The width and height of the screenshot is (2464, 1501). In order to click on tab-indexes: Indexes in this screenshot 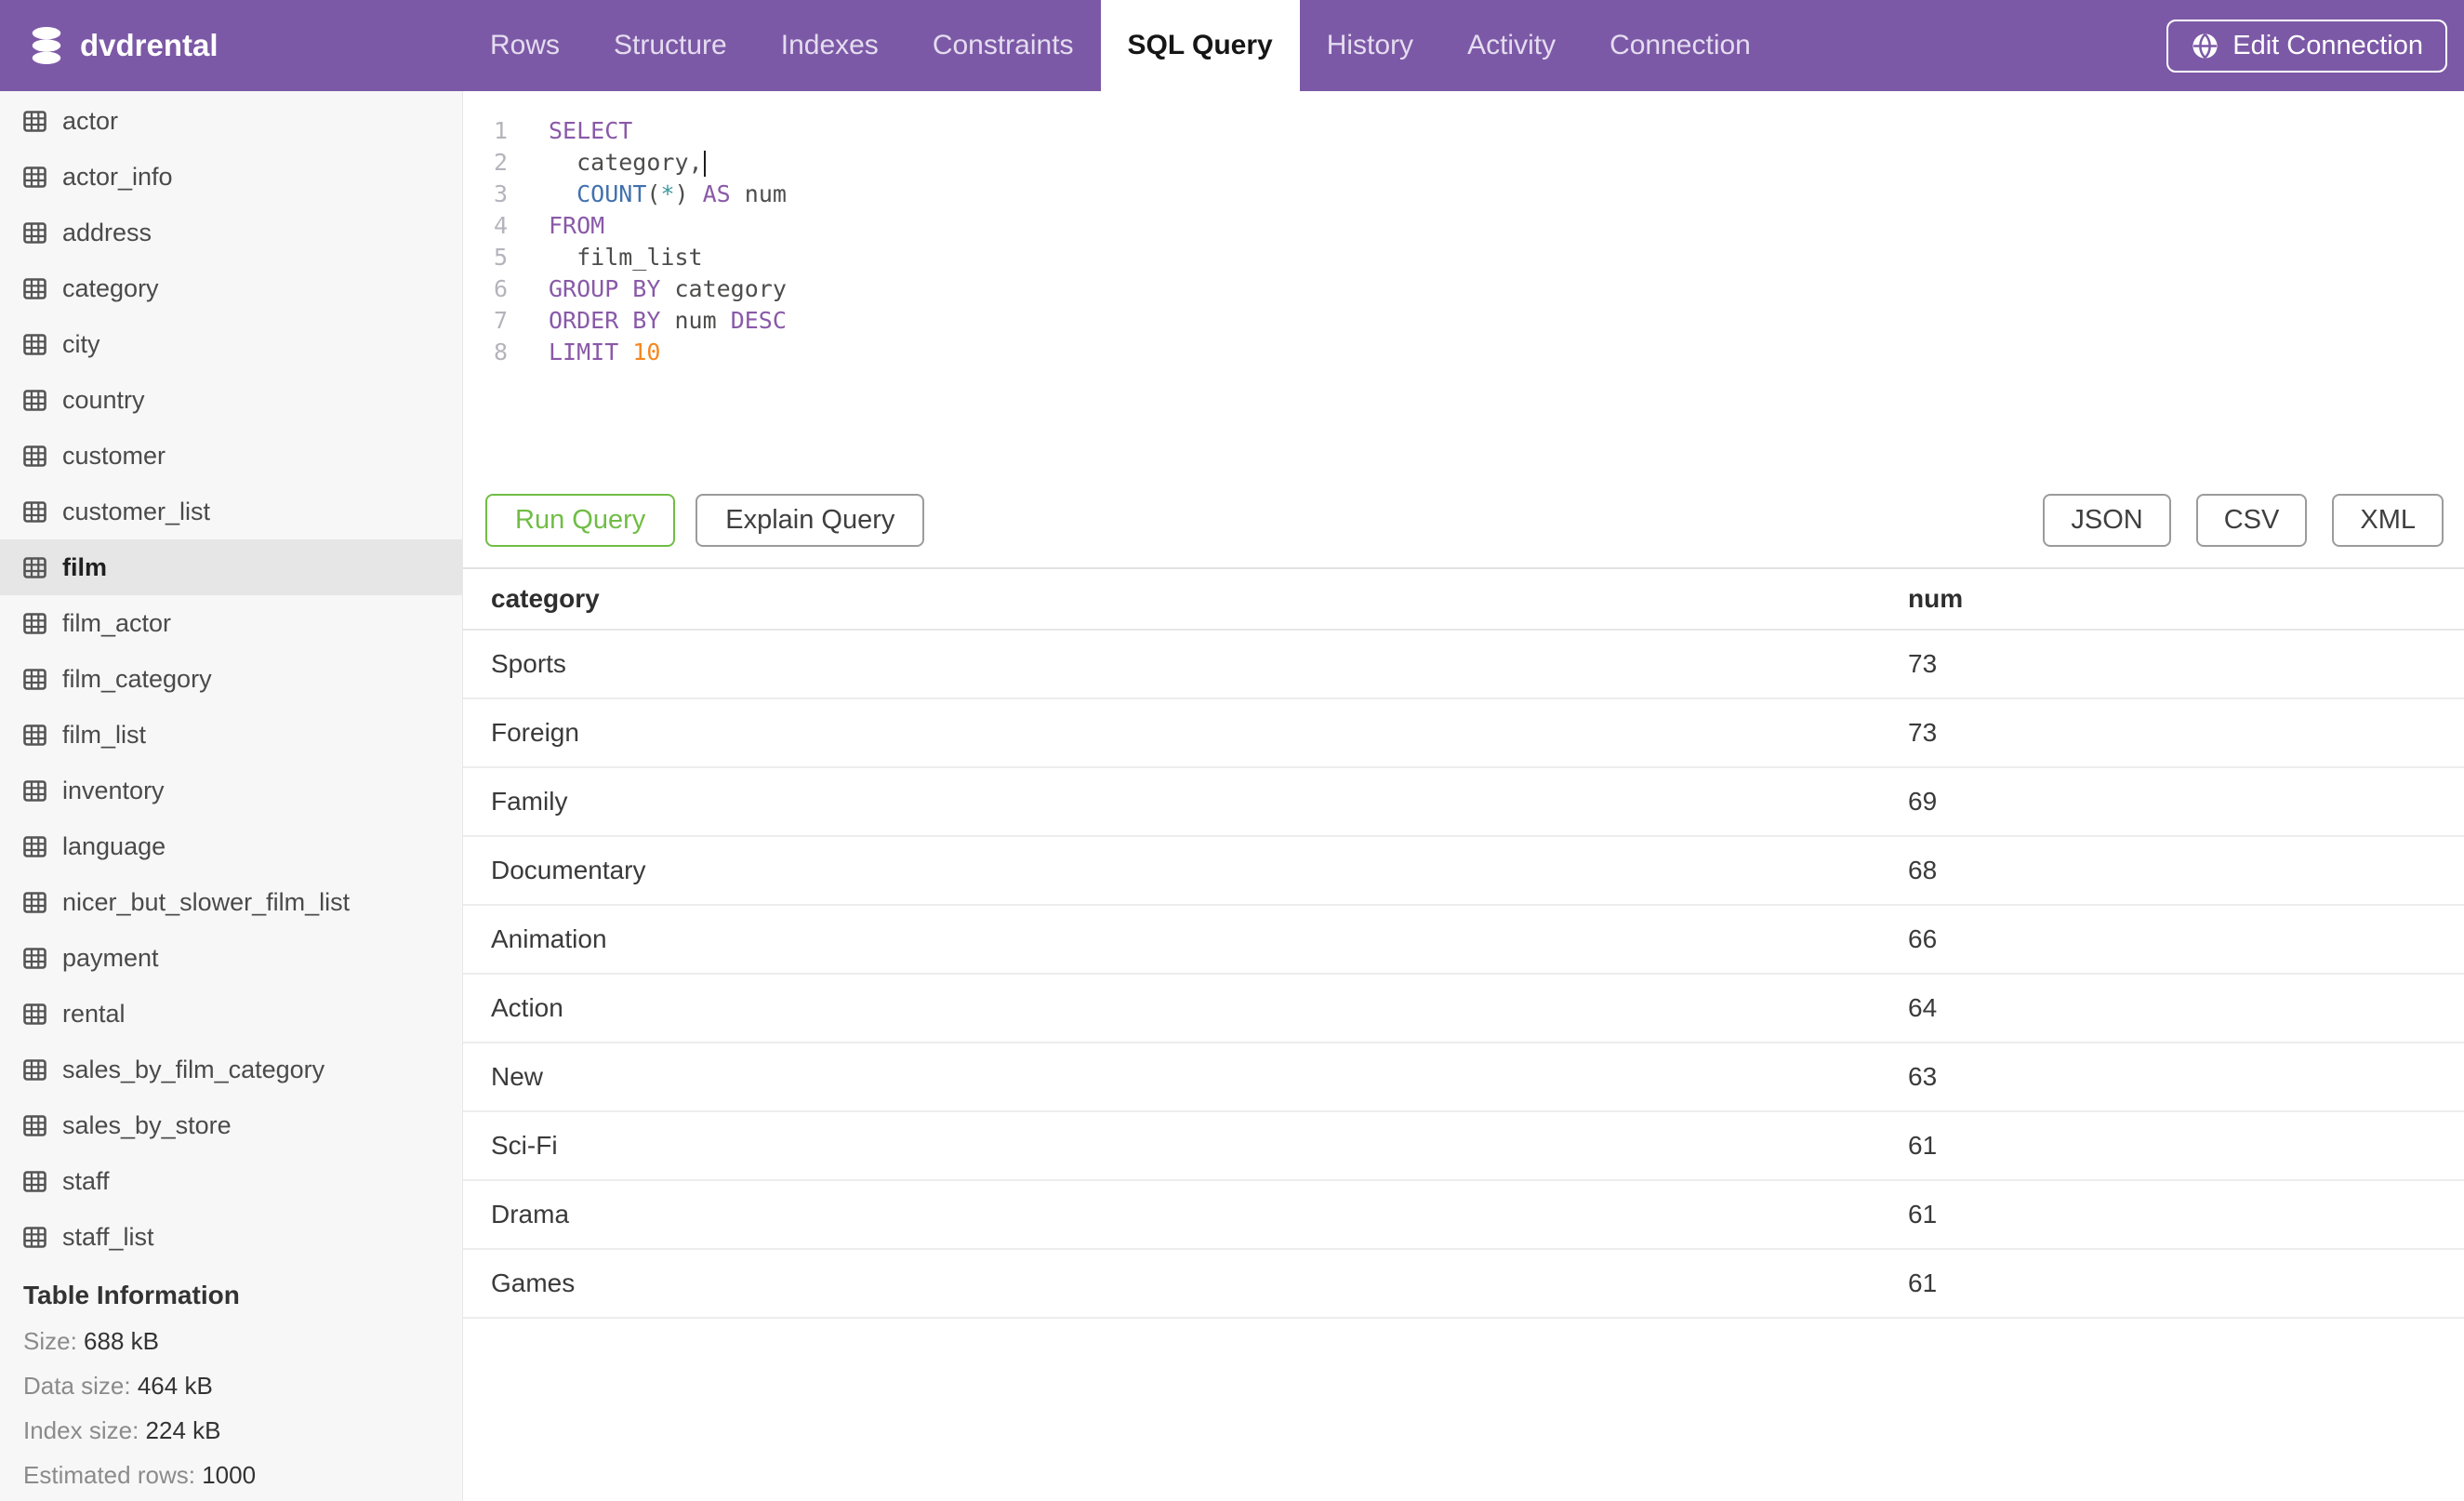, I will do `click(830, 45)`.